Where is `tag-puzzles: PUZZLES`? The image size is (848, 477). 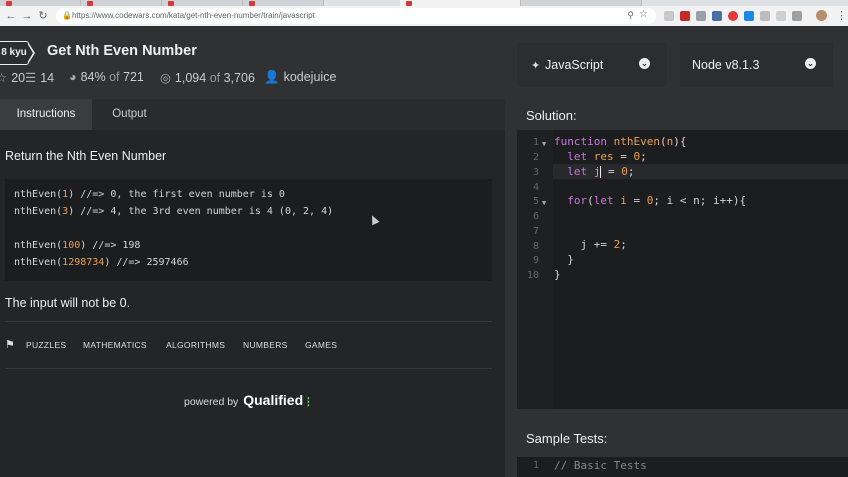 tag-puzzles: PUZZLES is located at coordinates (46, 345).